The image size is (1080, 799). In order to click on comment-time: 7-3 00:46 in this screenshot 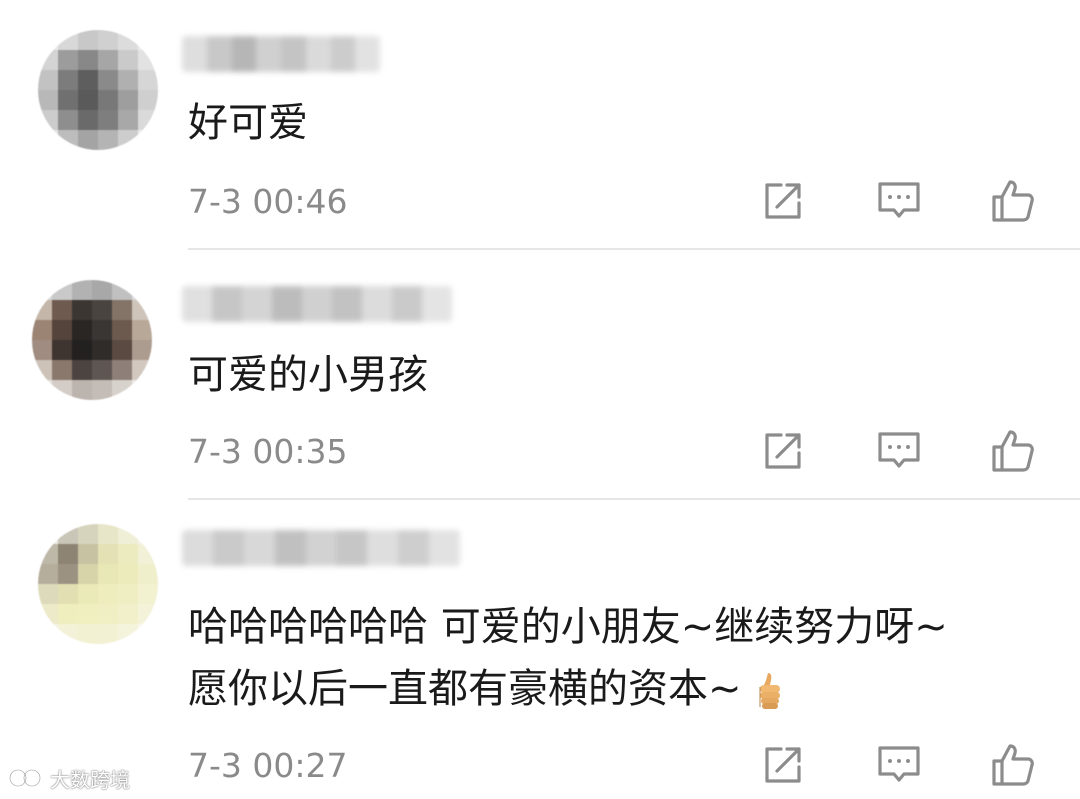, I will do `click(268, 201)`.